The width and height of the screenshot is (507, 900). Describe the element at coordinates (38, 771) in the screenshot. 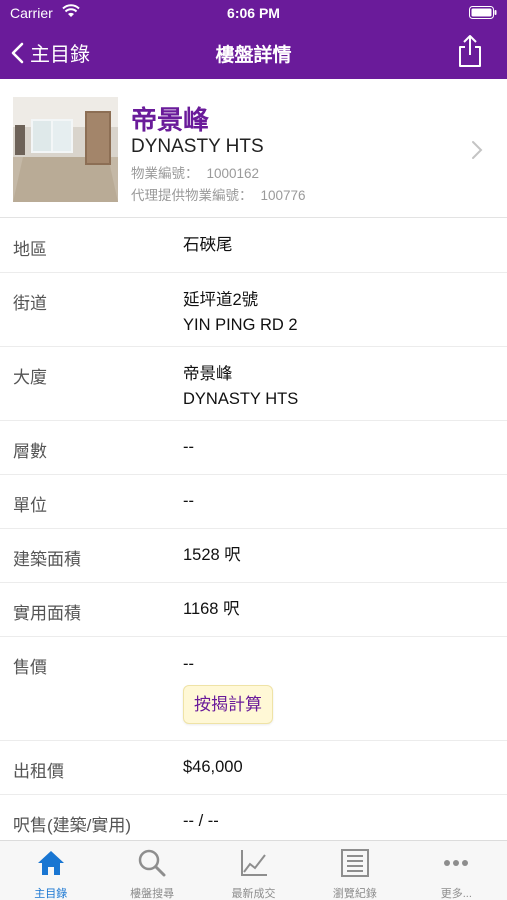

I see `detail-label: 出租價` at that location.